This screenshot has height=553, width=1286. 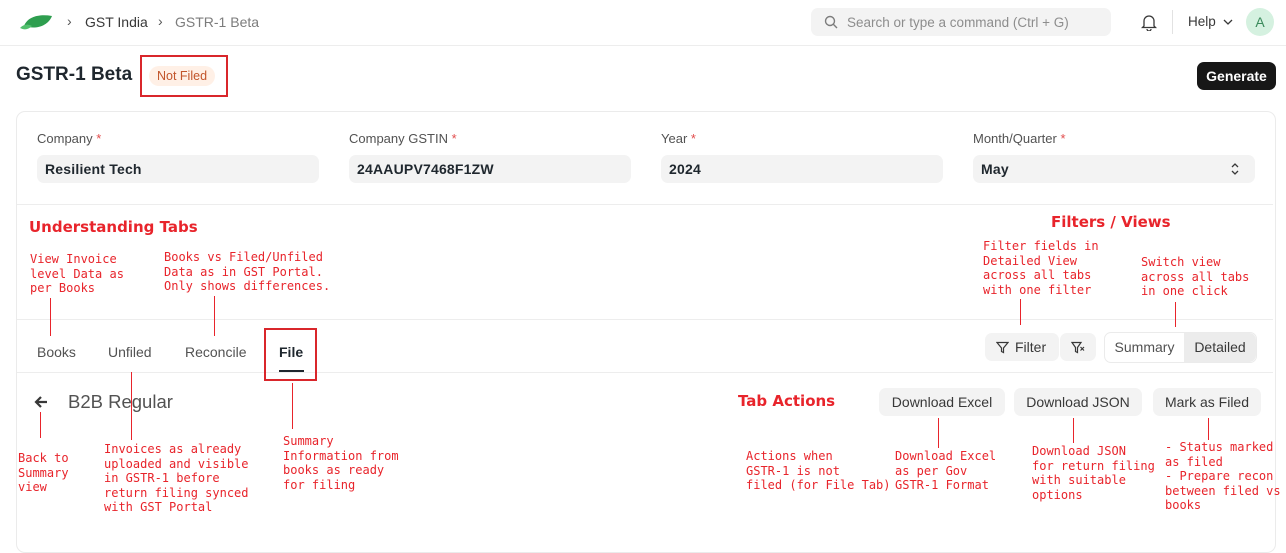 I want to click on view-switcher: Summary Detailed, so click(x=1180, y=347).